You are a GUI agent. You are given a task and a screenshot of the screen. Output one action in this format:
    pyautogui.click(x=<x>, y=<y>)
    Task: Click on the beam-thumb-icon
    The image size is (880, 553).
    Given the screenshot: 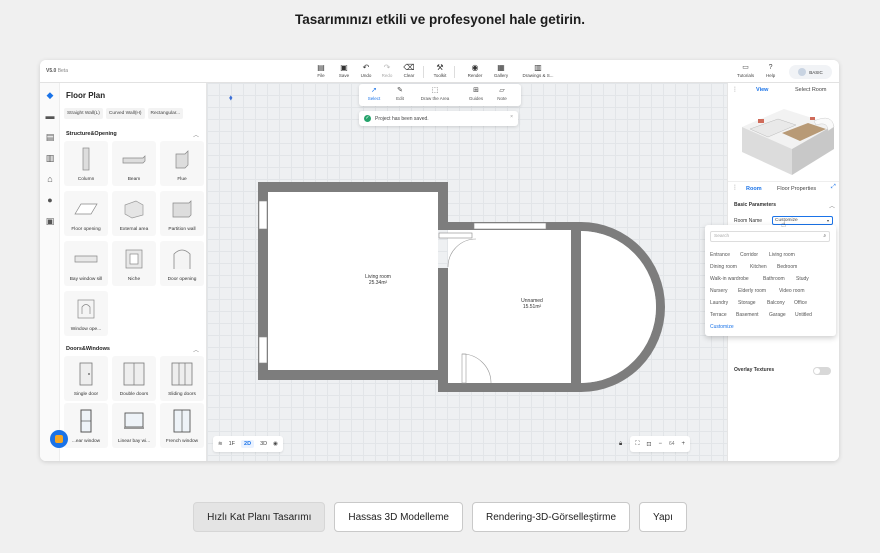 What is the action you would take?
    pyautogui.click(x=134, y=159)
    